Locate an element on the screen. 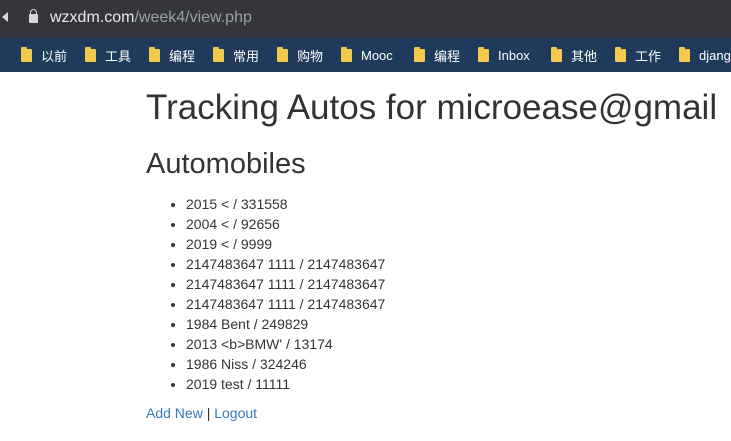 This screenshot has width=731, height=441. bookmark-folder: Mooc is located at coordinates (367, 55).